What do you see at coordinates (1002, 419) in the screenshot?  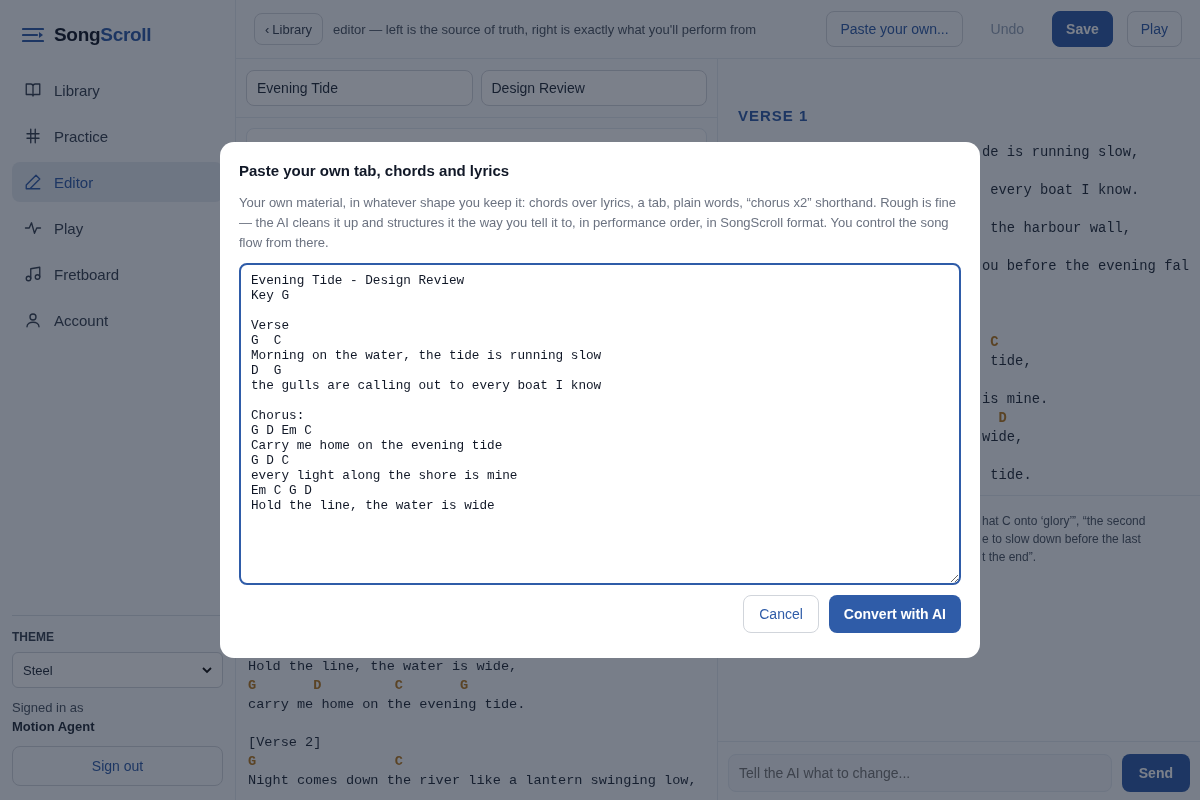 I see `chord-line: D` at bounding box center [1002, 419].